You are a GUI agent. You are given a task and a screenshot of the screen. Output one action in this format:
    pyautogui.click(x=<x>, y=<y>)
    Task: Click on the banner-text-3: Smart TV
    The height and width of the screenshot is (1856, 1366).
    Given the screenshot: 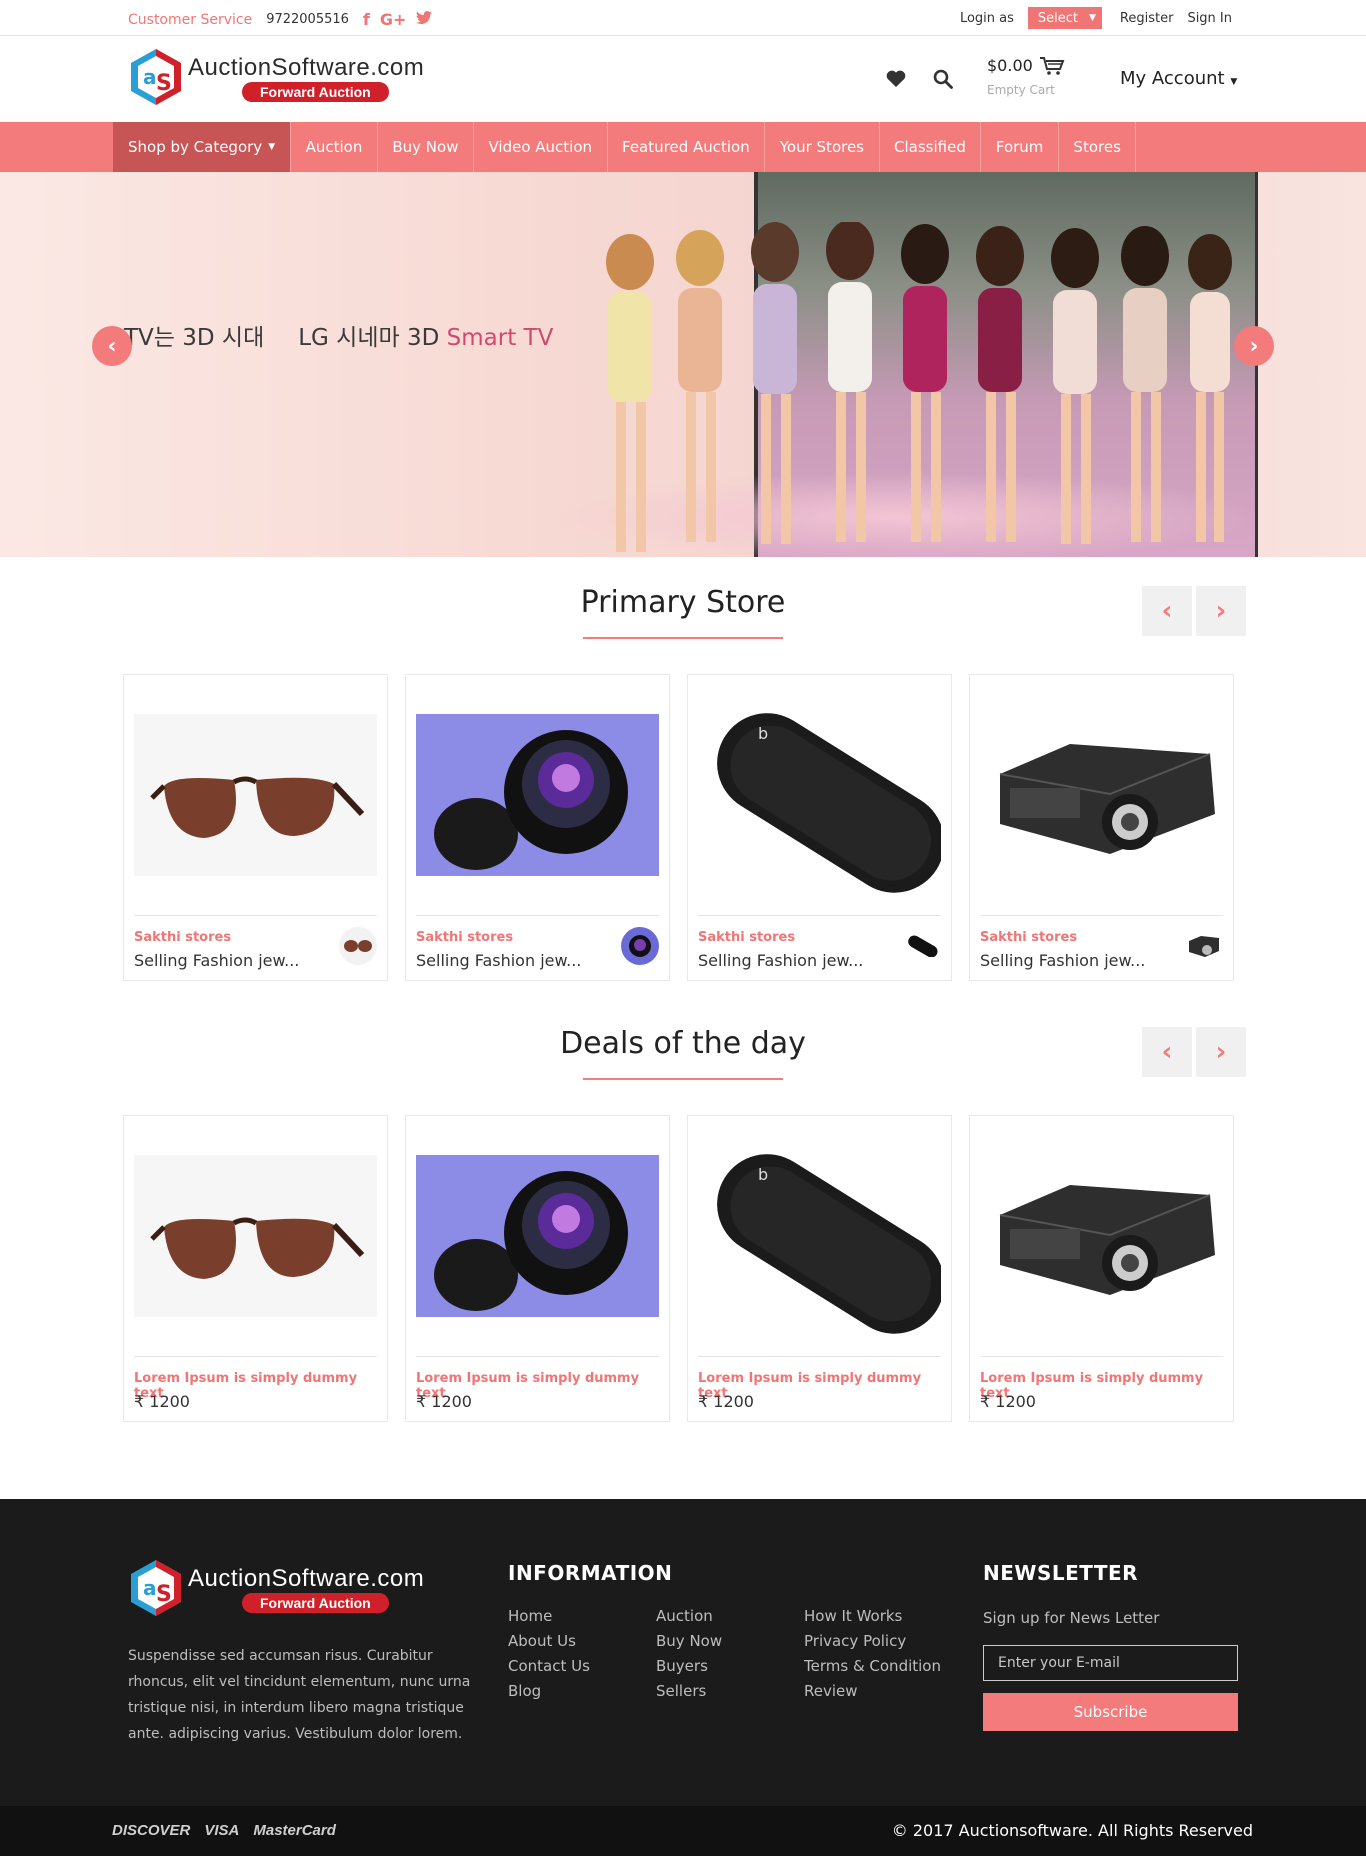 What is the action you would take?
    pyautogui.click(x=500, y=338)
    